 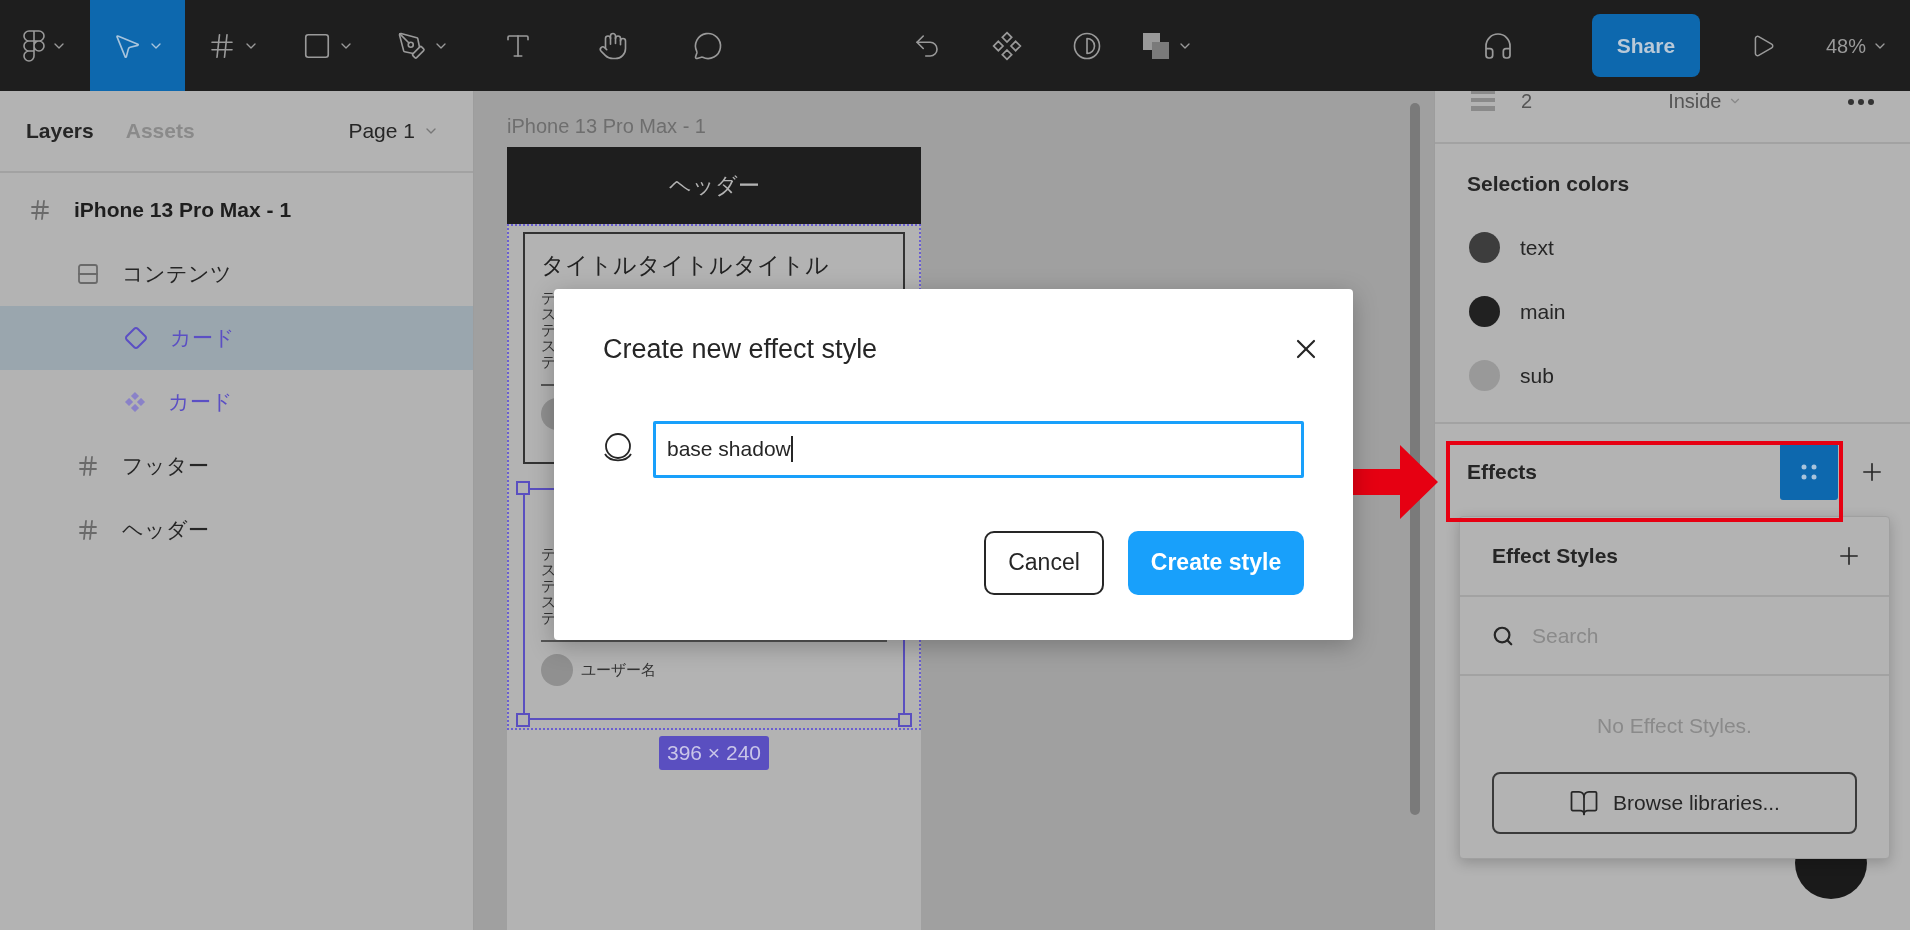 I want to click on boolean-icon, so click(x=1156, y=45).